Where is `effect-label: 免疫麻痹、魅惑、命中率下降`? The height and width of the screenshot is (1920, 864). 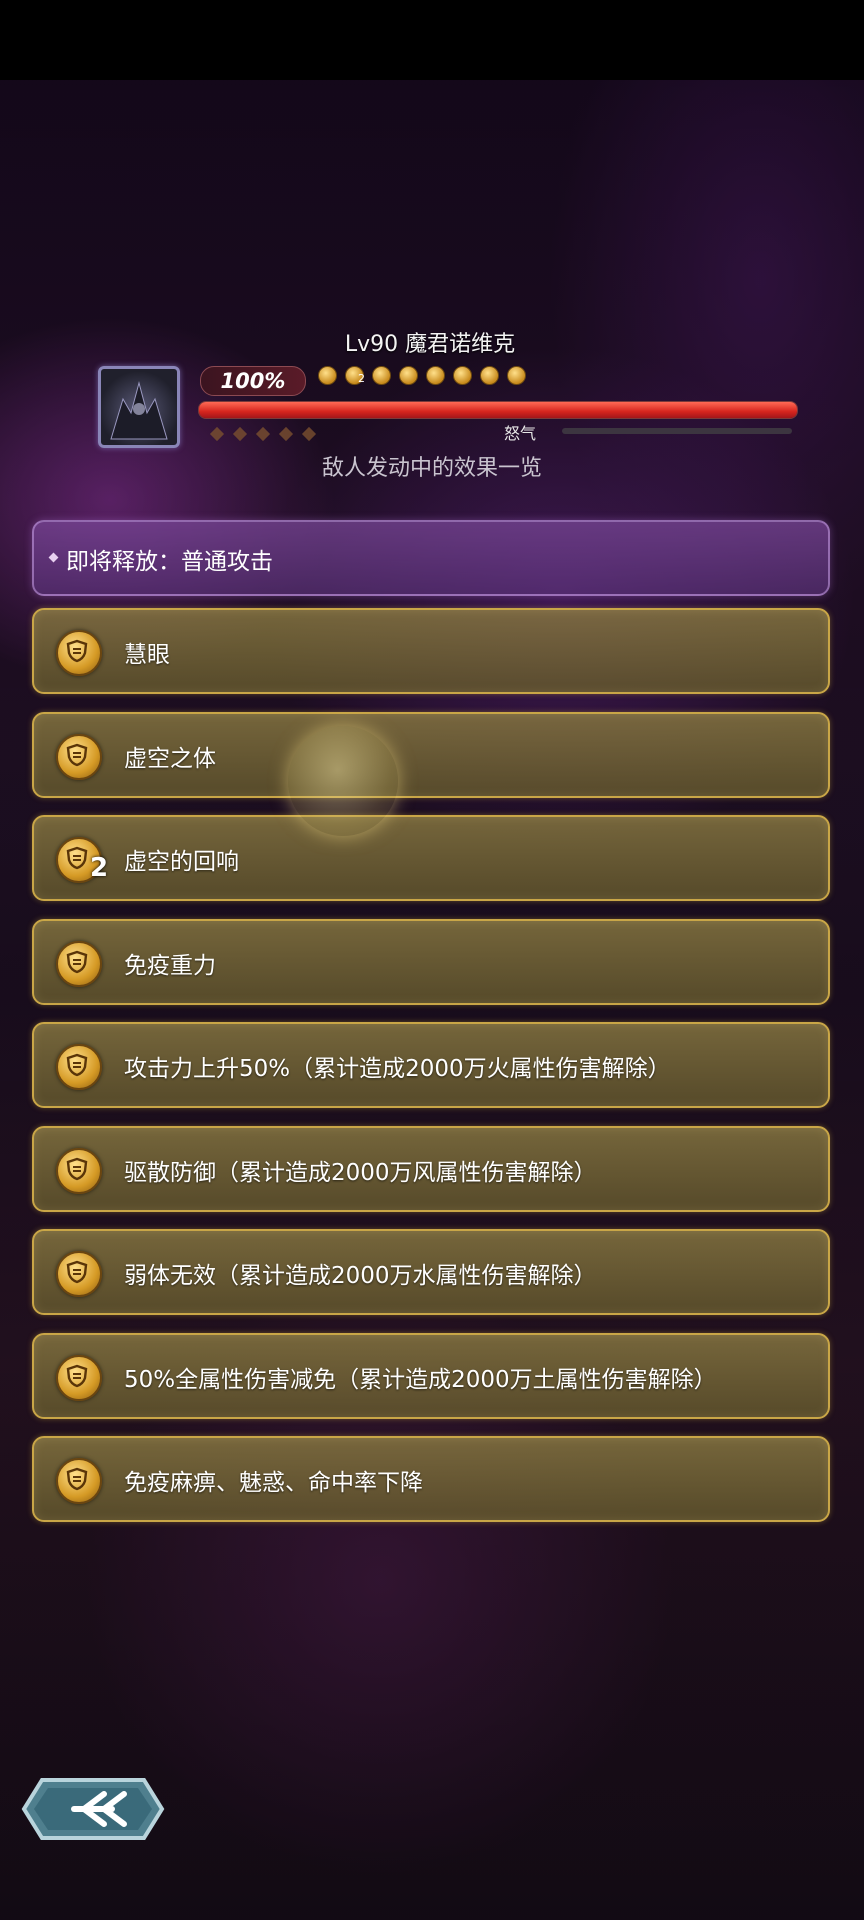 effect-label: 免疫麻痹、魅惑、命中率下降 is located at coordinates (273, 1483).